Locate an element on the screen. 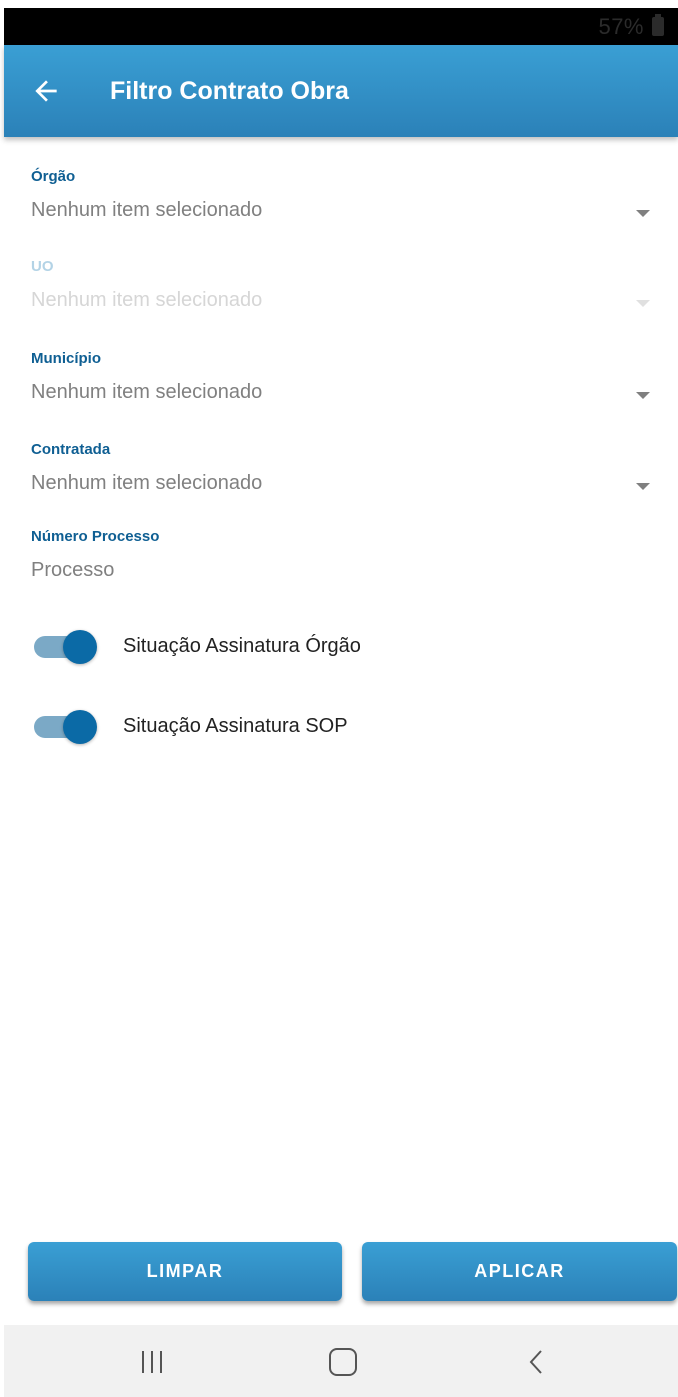  situacao-orgao-toggle is located at coordinates (65, 647).